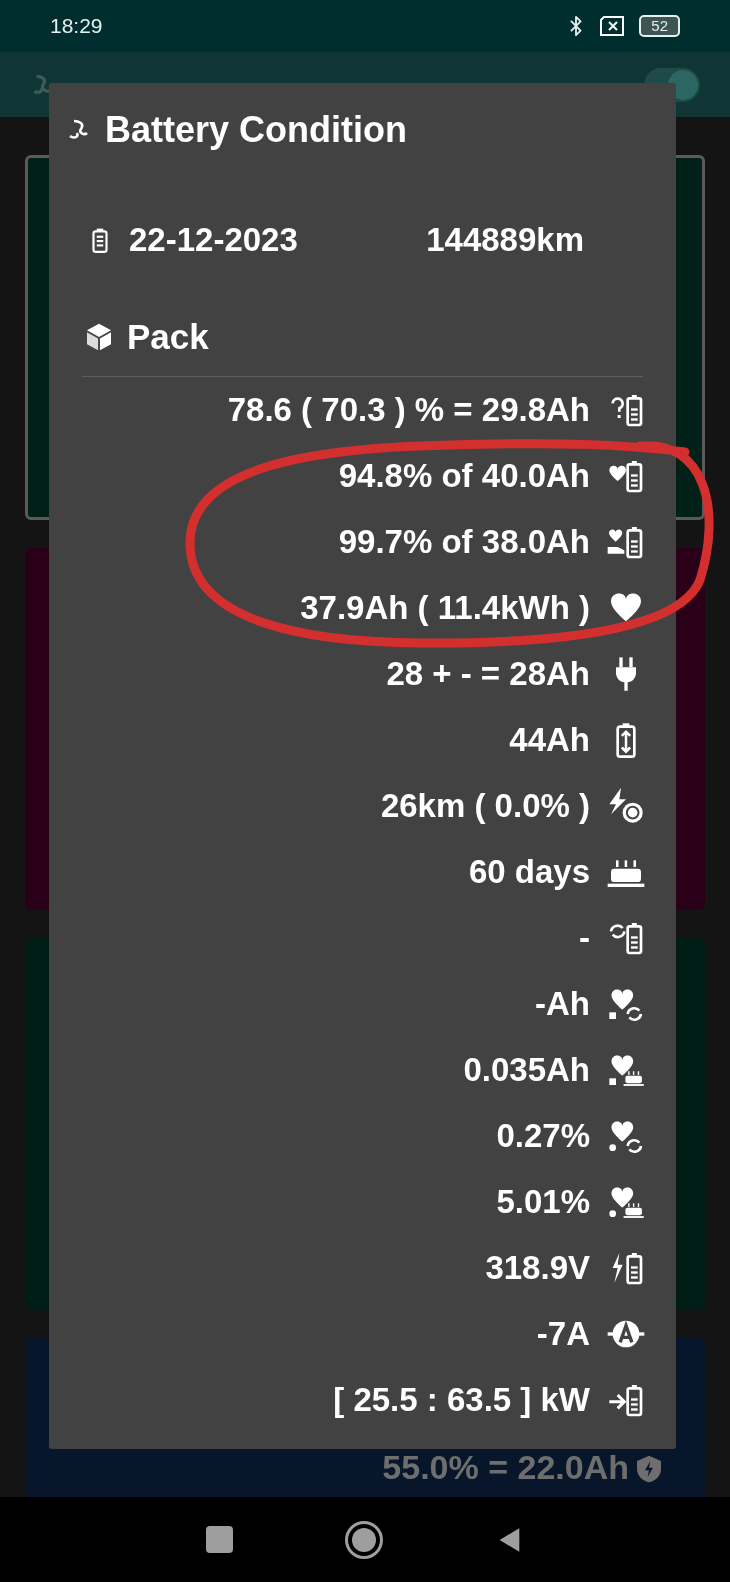 Image resolution: width=730 pixels, height=1582 pixels. What do you see at coordinates (445, 608) in the screenshot?
I see `reading-text: 37.9Ah ( 11.4kWh )` at bounding box center [445, 608].